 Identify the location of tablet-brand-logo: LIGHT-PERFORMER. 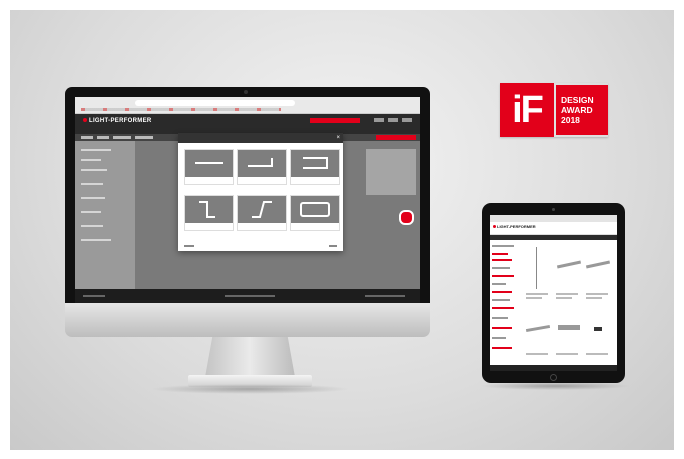
(514, 226).